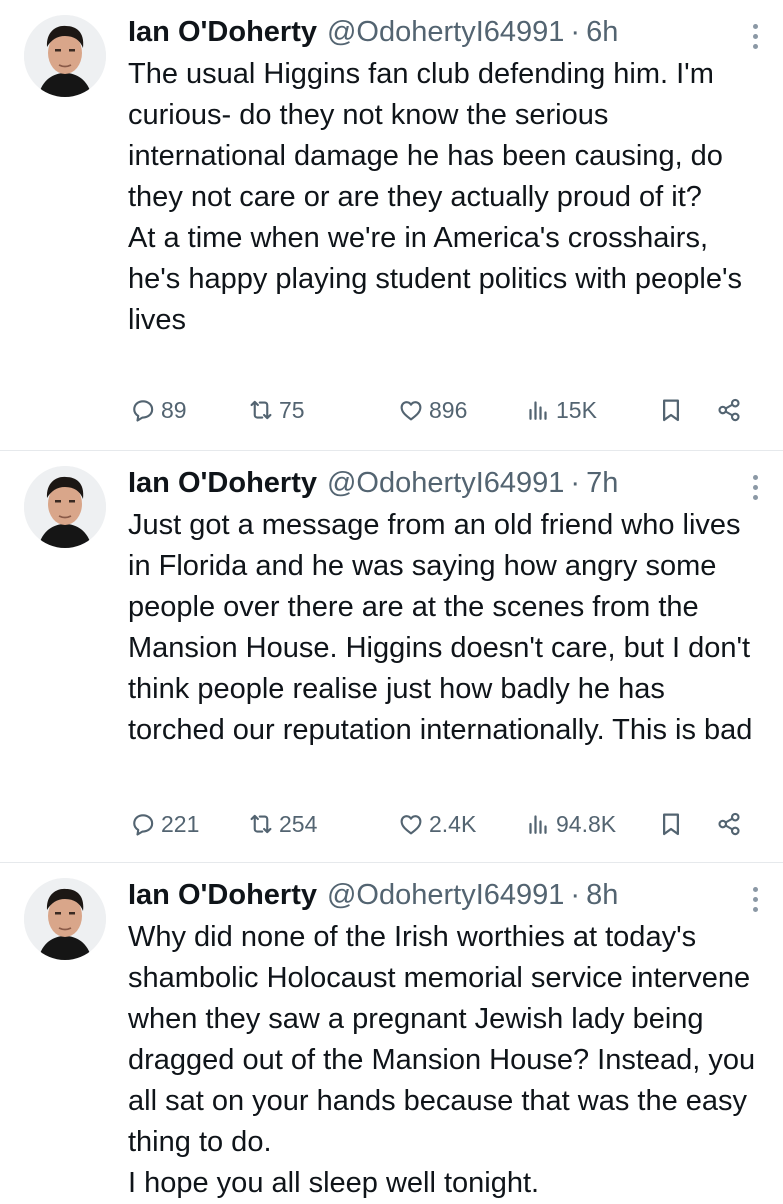 Image resolution: width=783 pixels, height=1204 pixels. I want to click on tweet-header: Ian O'Doherty @OdohertyI64991 · 7h, so click(445, 483).